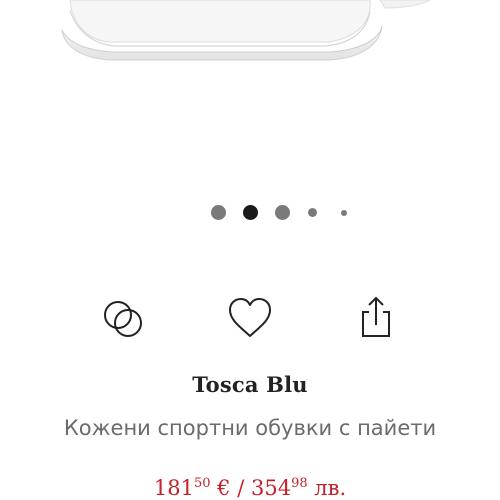  I want to click on price-bgn-integer: 354, so click(271, 488).